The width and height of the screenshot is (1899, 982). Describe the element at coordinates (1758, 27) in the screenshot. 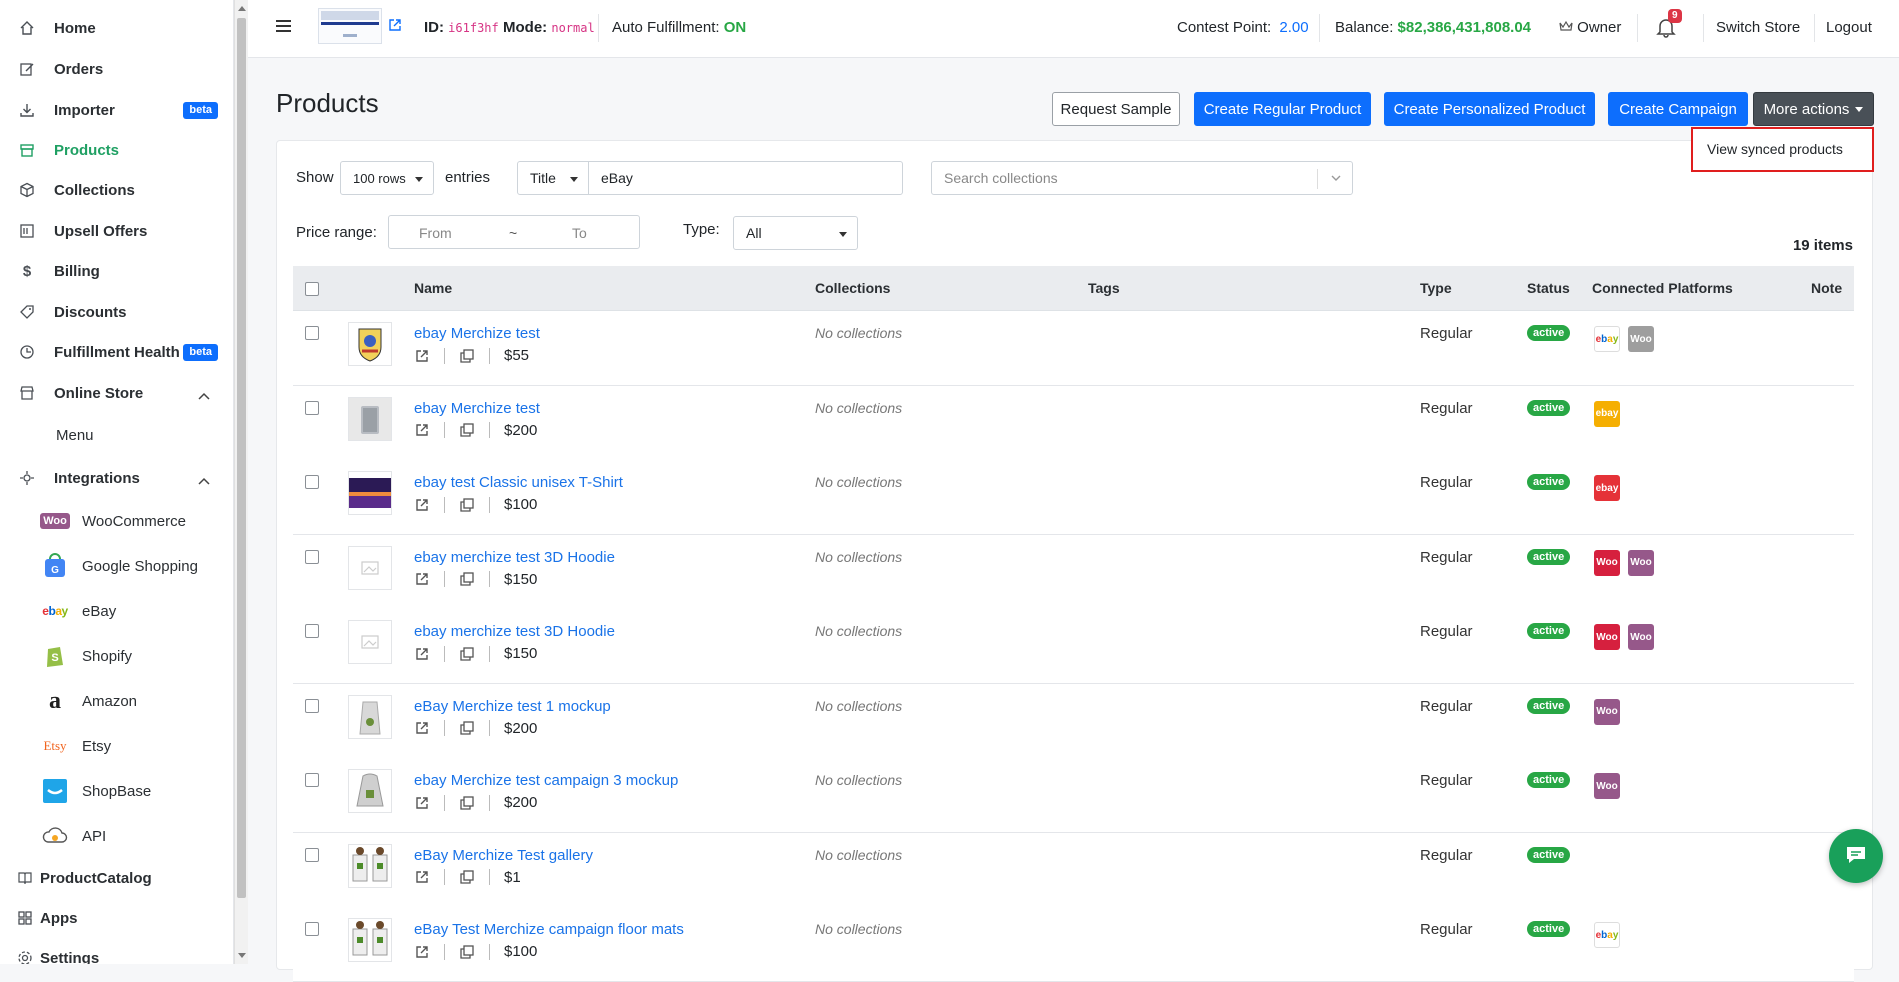

I see `switch-store-link: Switch Store` at that location.